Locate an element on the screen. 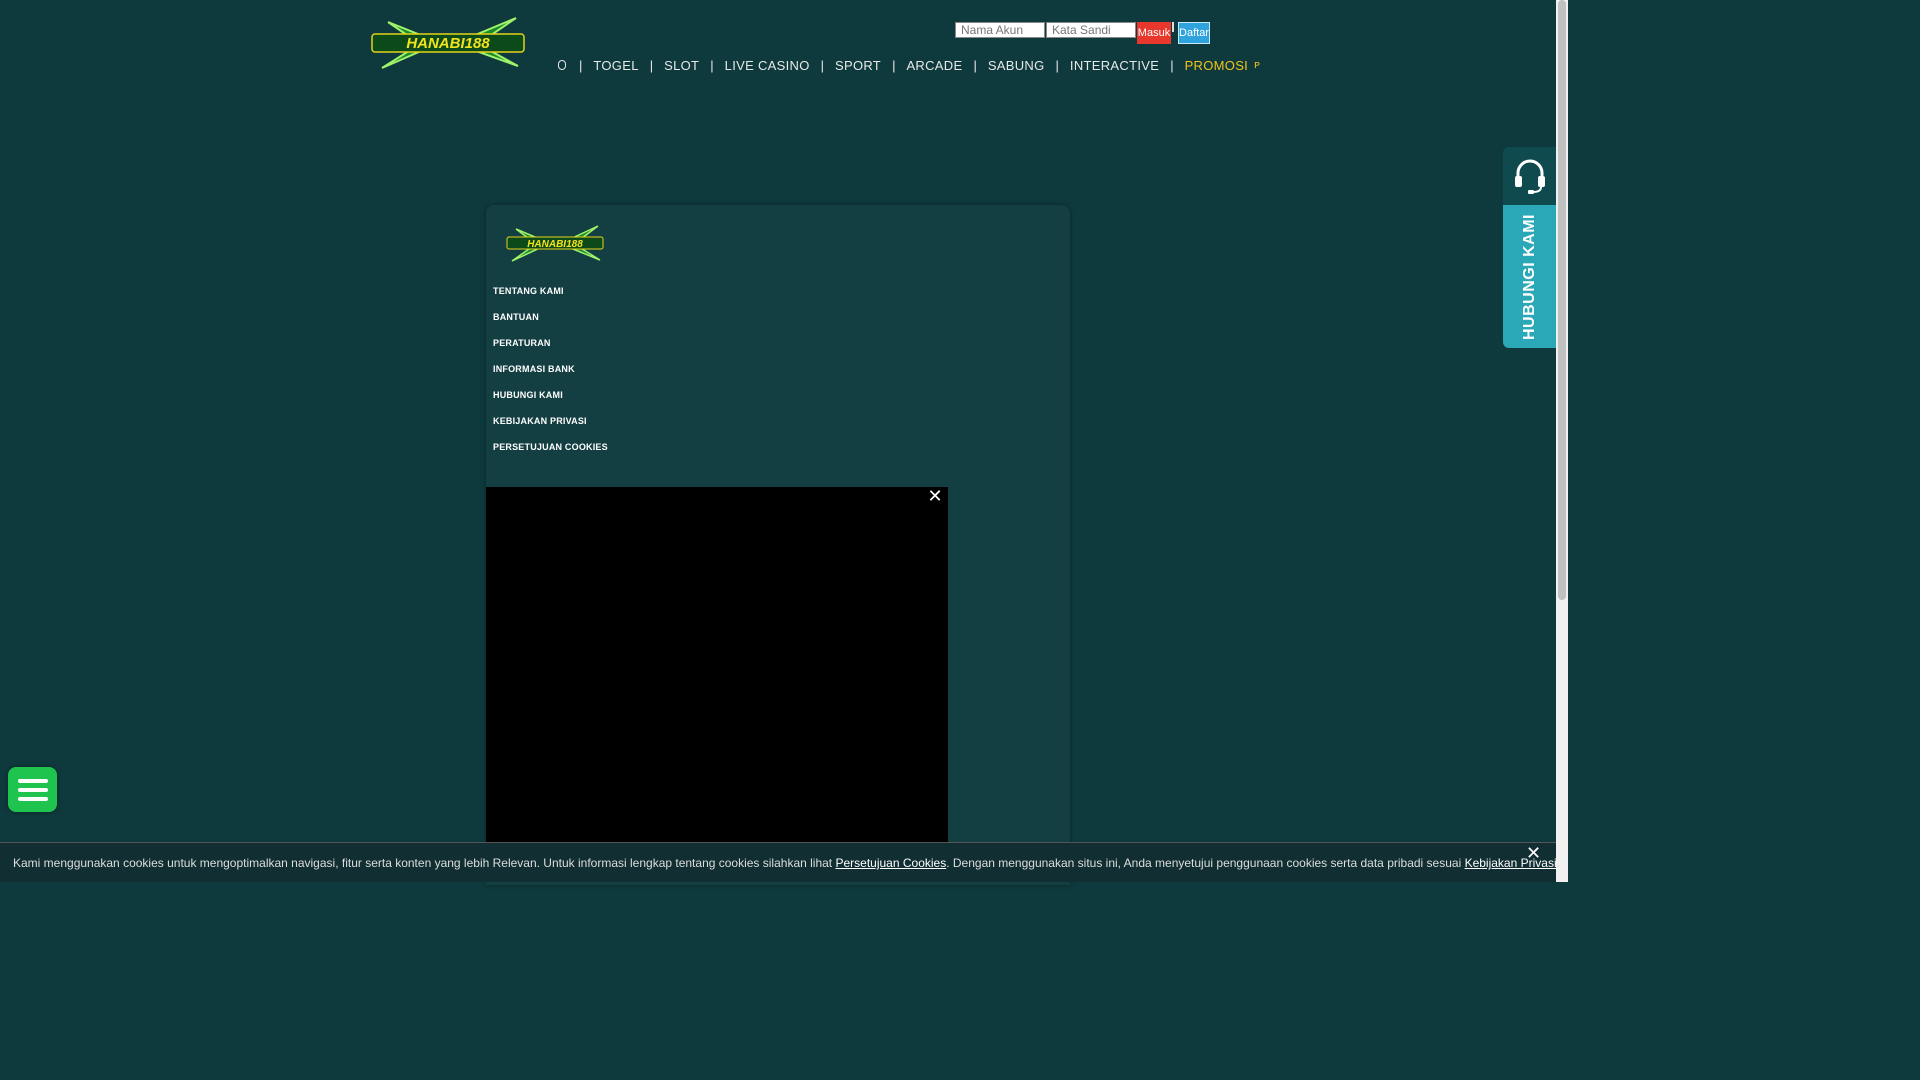 This screenshot has height=1080, width=1920. scrollbar is located at coordinates (1562, 441).